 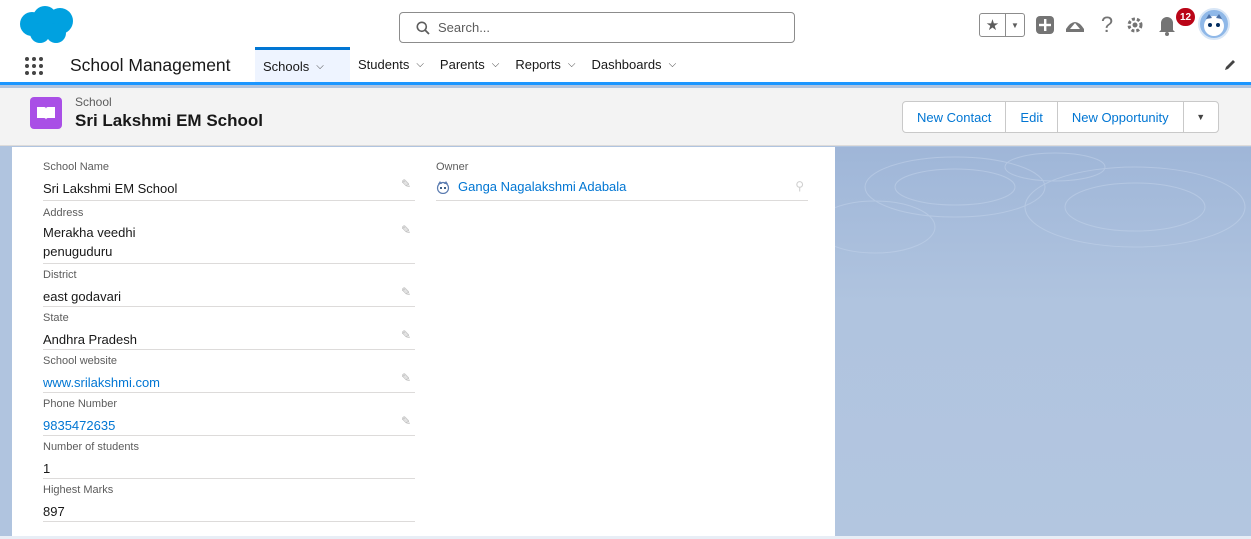 I want to click on field-label: School Name, so click(x=76, y=167).